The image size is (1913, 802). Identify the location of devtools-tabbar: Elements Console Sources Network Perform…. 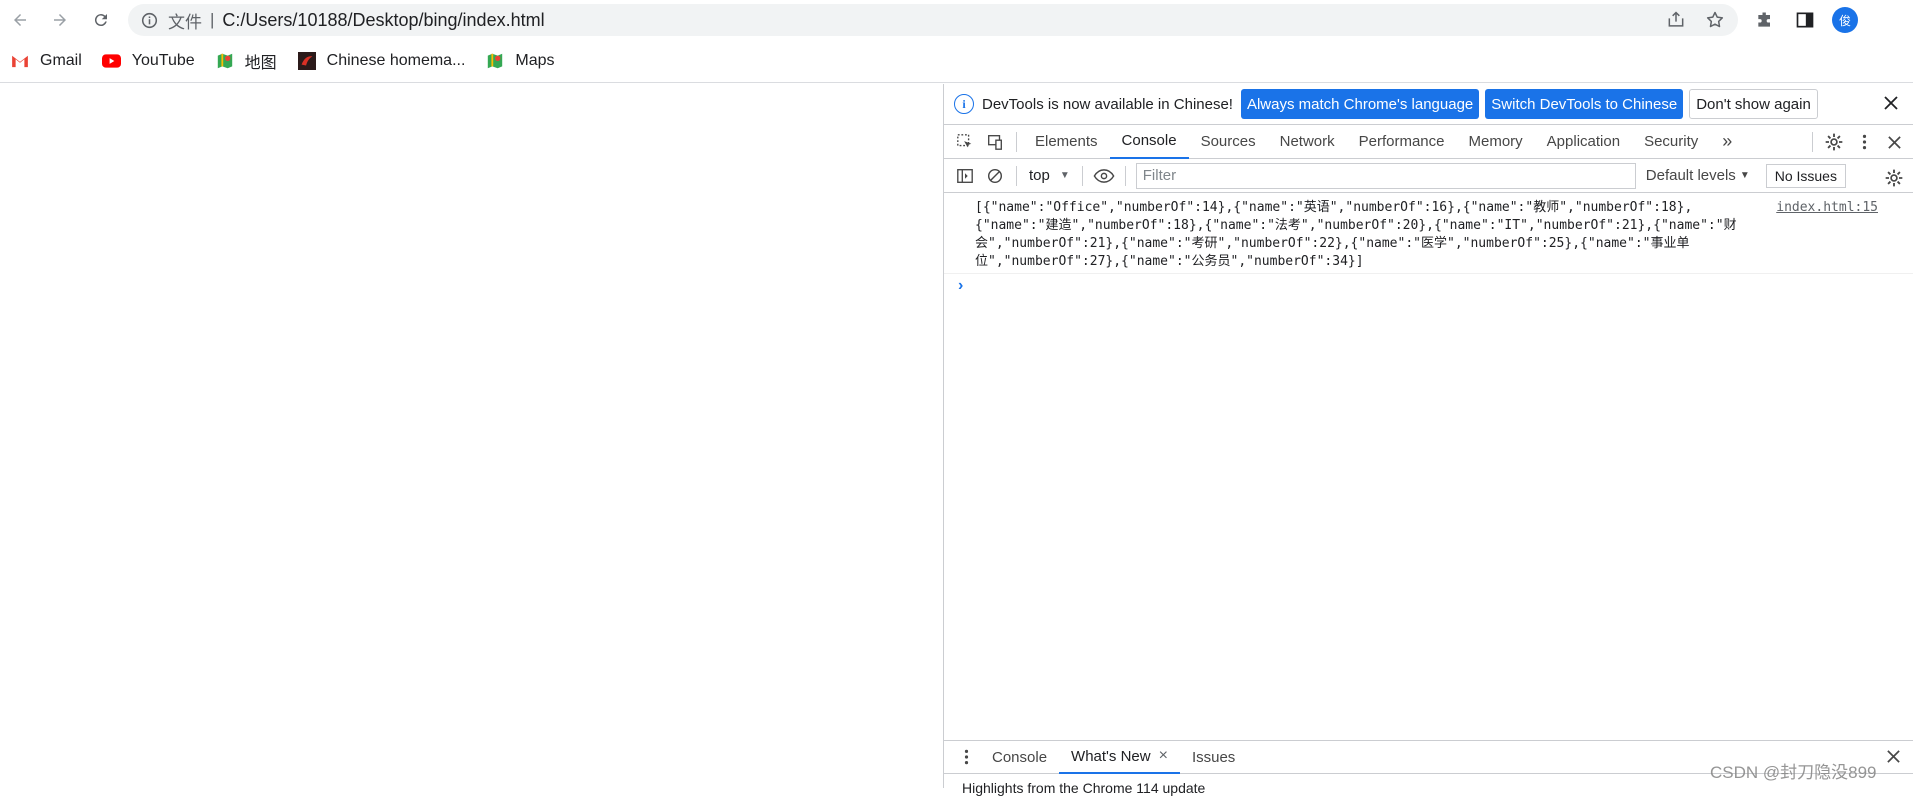
(1428, 142).